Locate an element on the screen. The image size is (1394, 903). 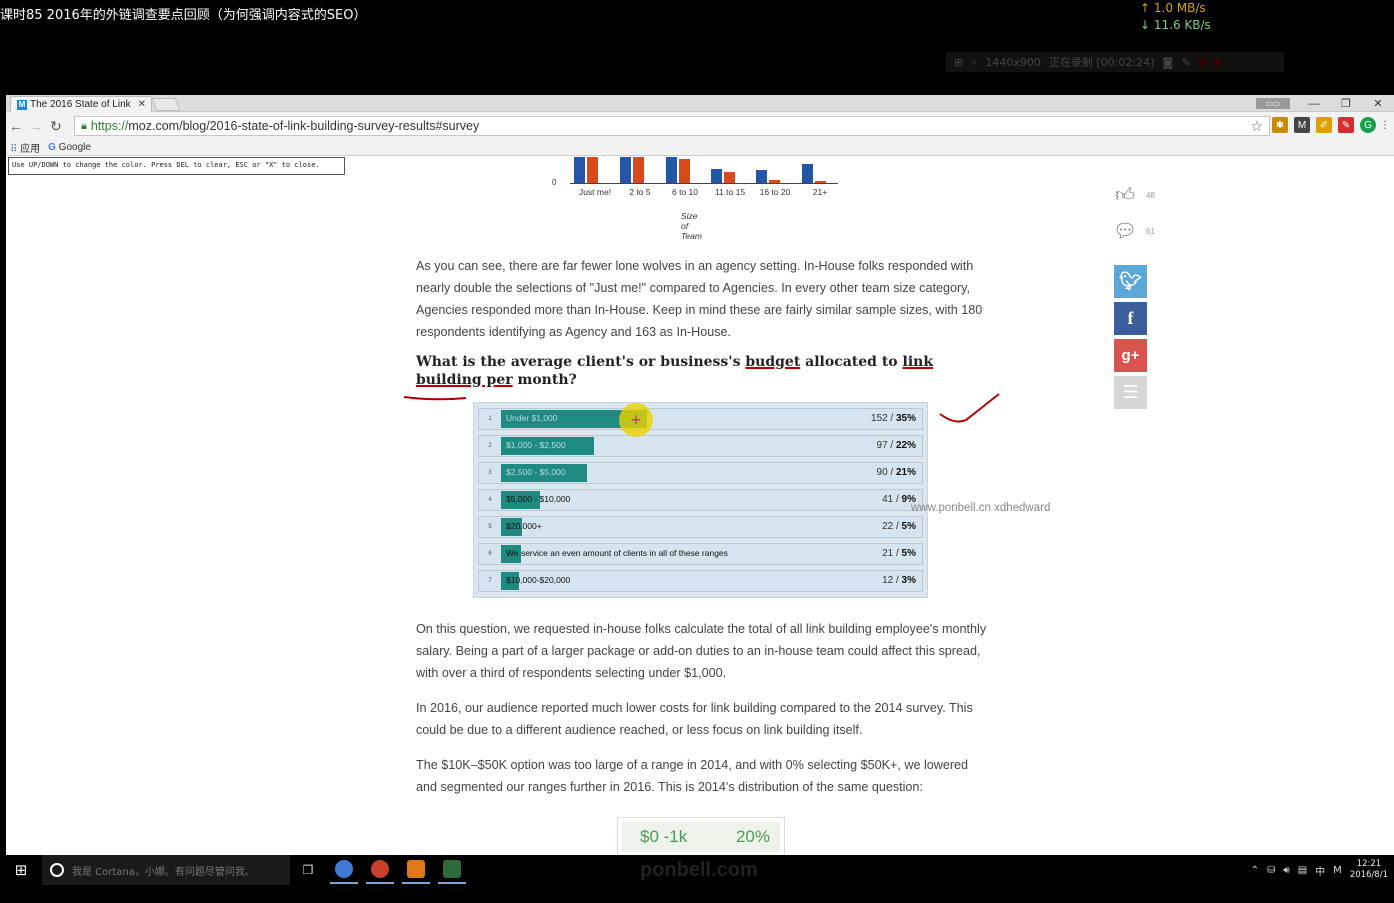
ime-mode-icon: M is located at coordinates (1337, 870).